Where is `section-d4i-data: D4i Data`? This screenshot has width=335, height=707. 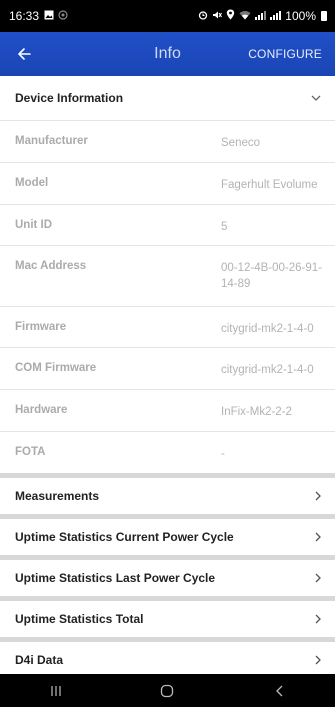 section-d4i-data: D4i Data is located at coordinates (167, 660).